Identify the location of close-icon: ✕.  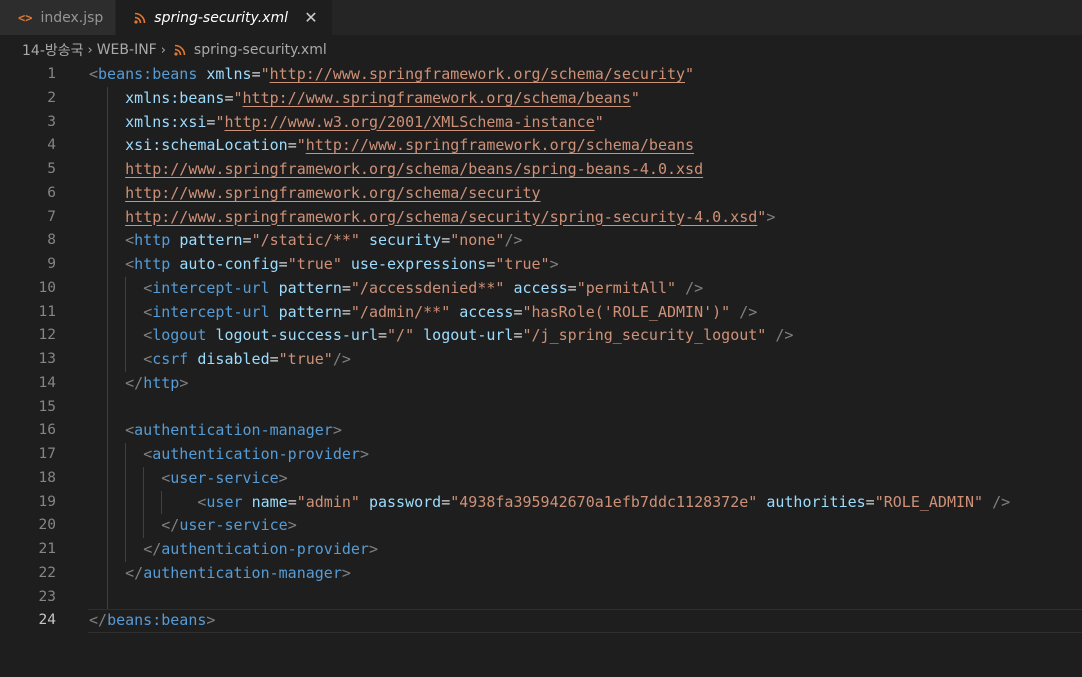
(311, 17).